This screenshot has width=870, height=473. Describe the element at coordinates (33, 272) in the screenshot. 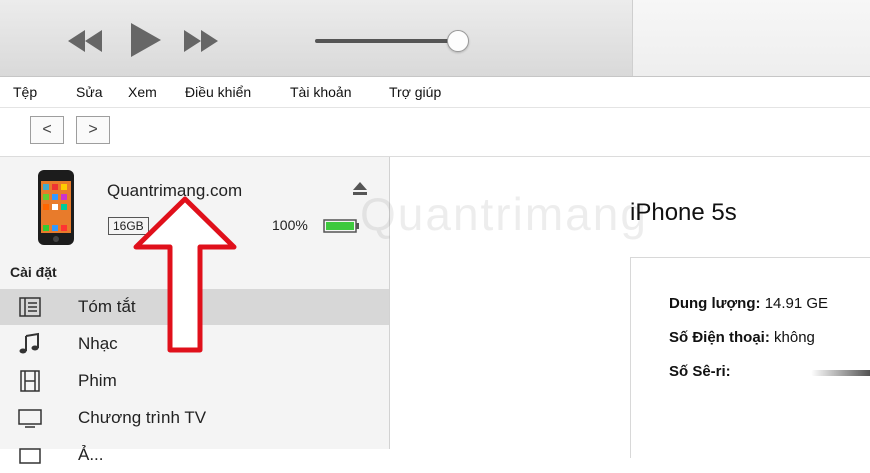

I see `settings-section-header: Cài đặt` at that location.